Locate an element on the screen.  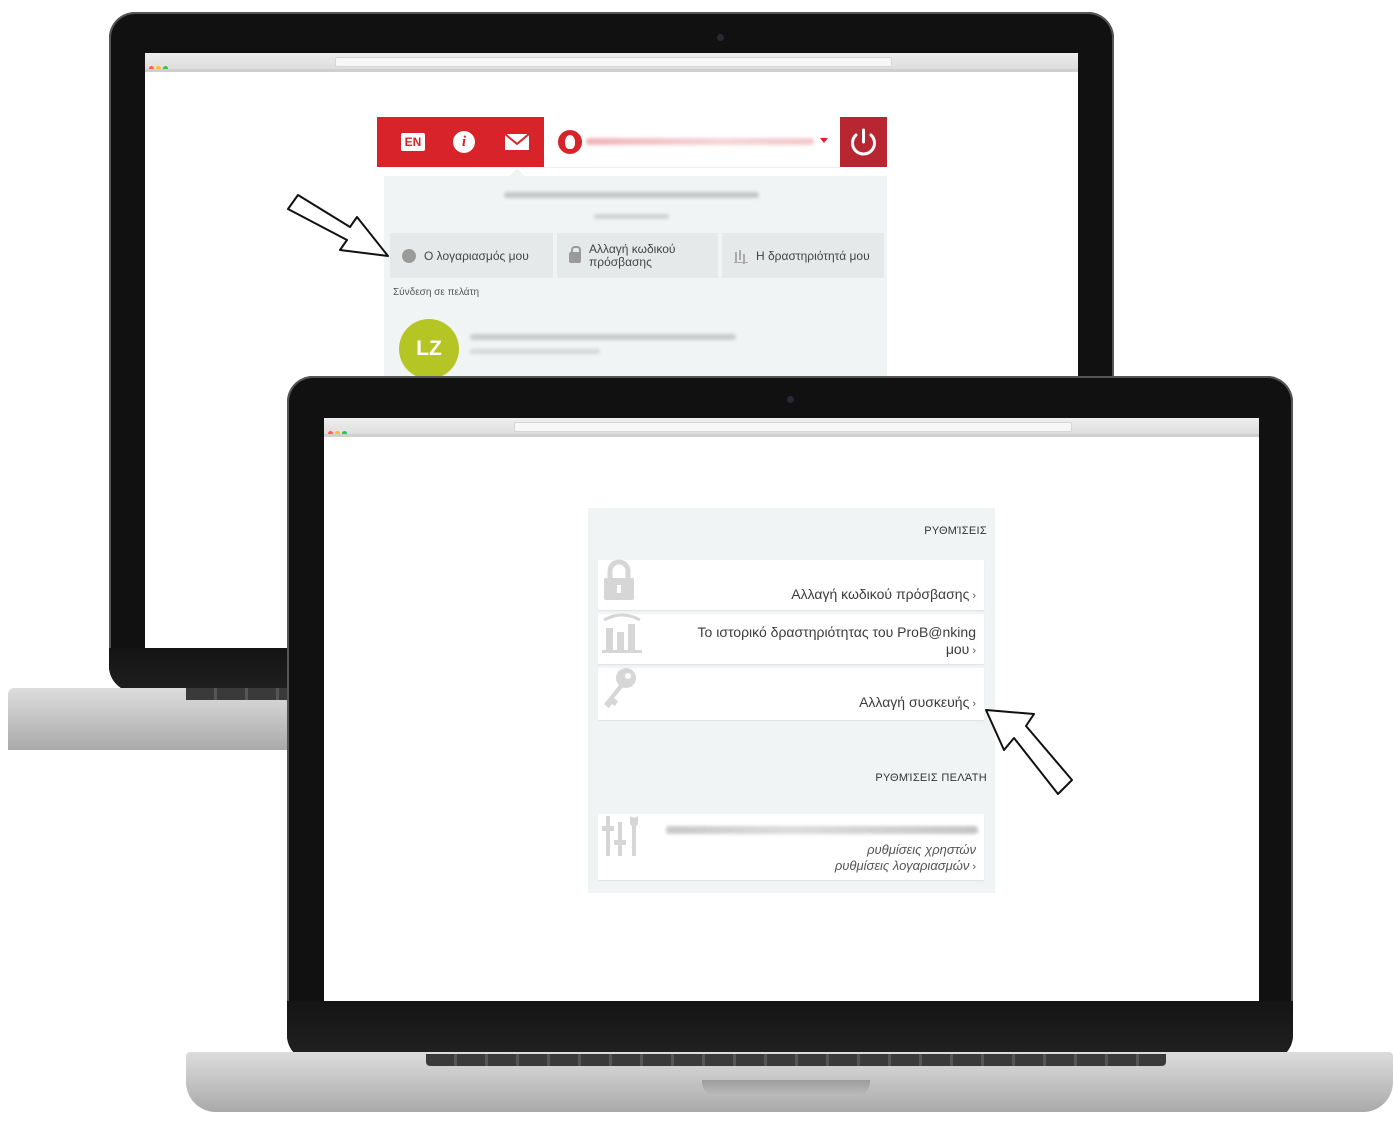
header-actions: EN i is located at coordinates (460, 142).